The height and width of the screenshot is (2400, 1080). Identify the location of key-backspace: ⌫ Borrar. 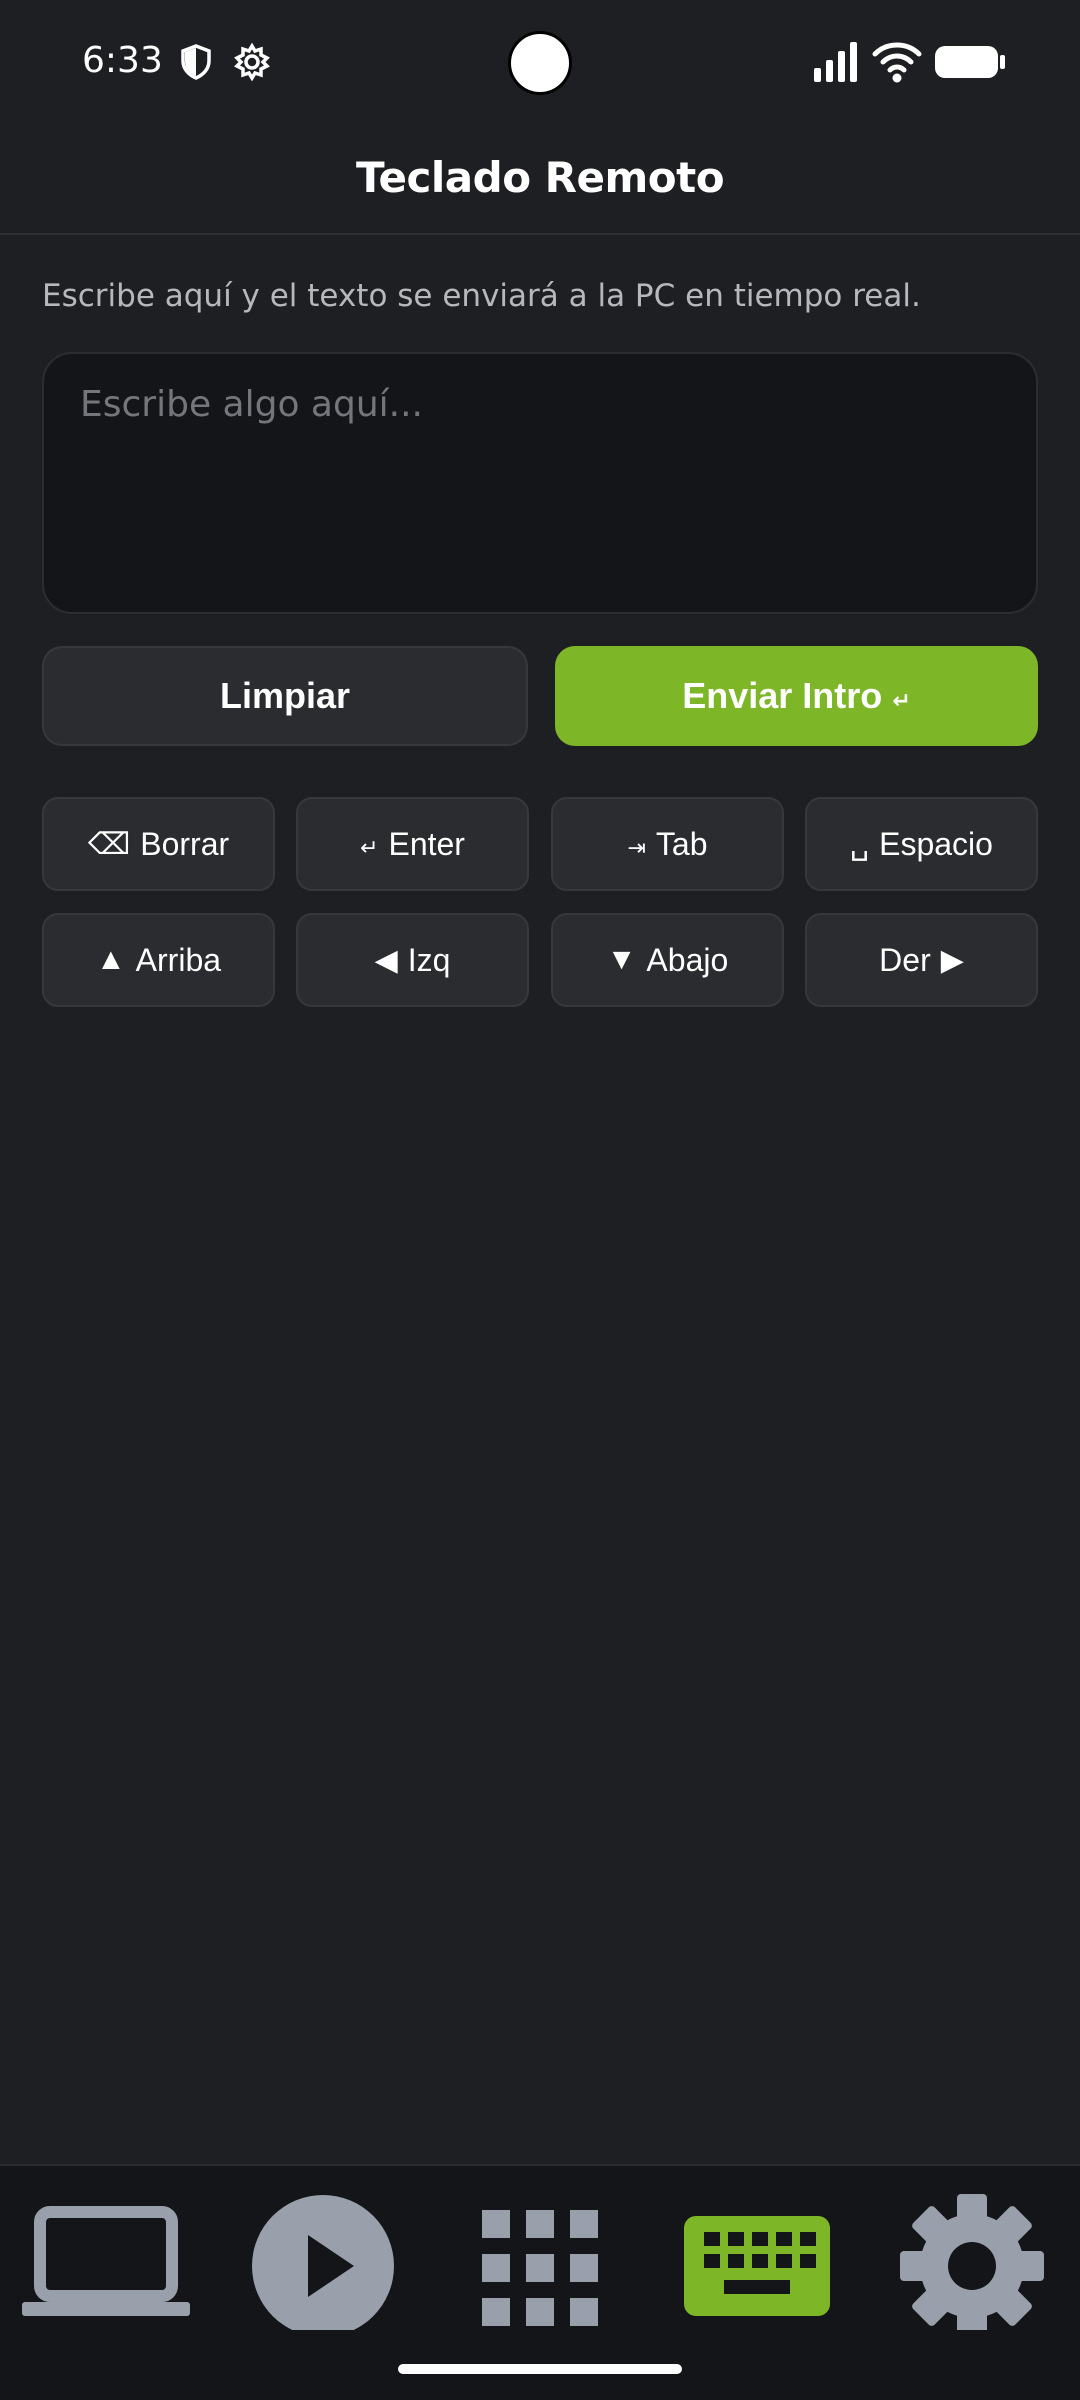
(158, 844).